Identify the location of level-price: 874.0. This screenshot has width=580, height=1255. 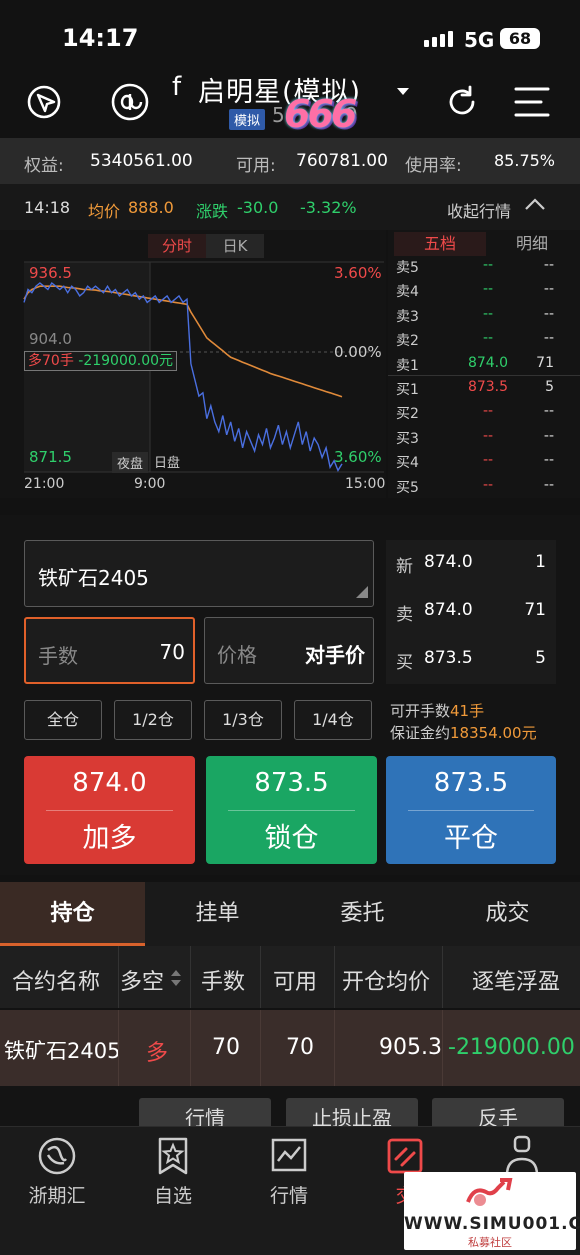
(488, 362).